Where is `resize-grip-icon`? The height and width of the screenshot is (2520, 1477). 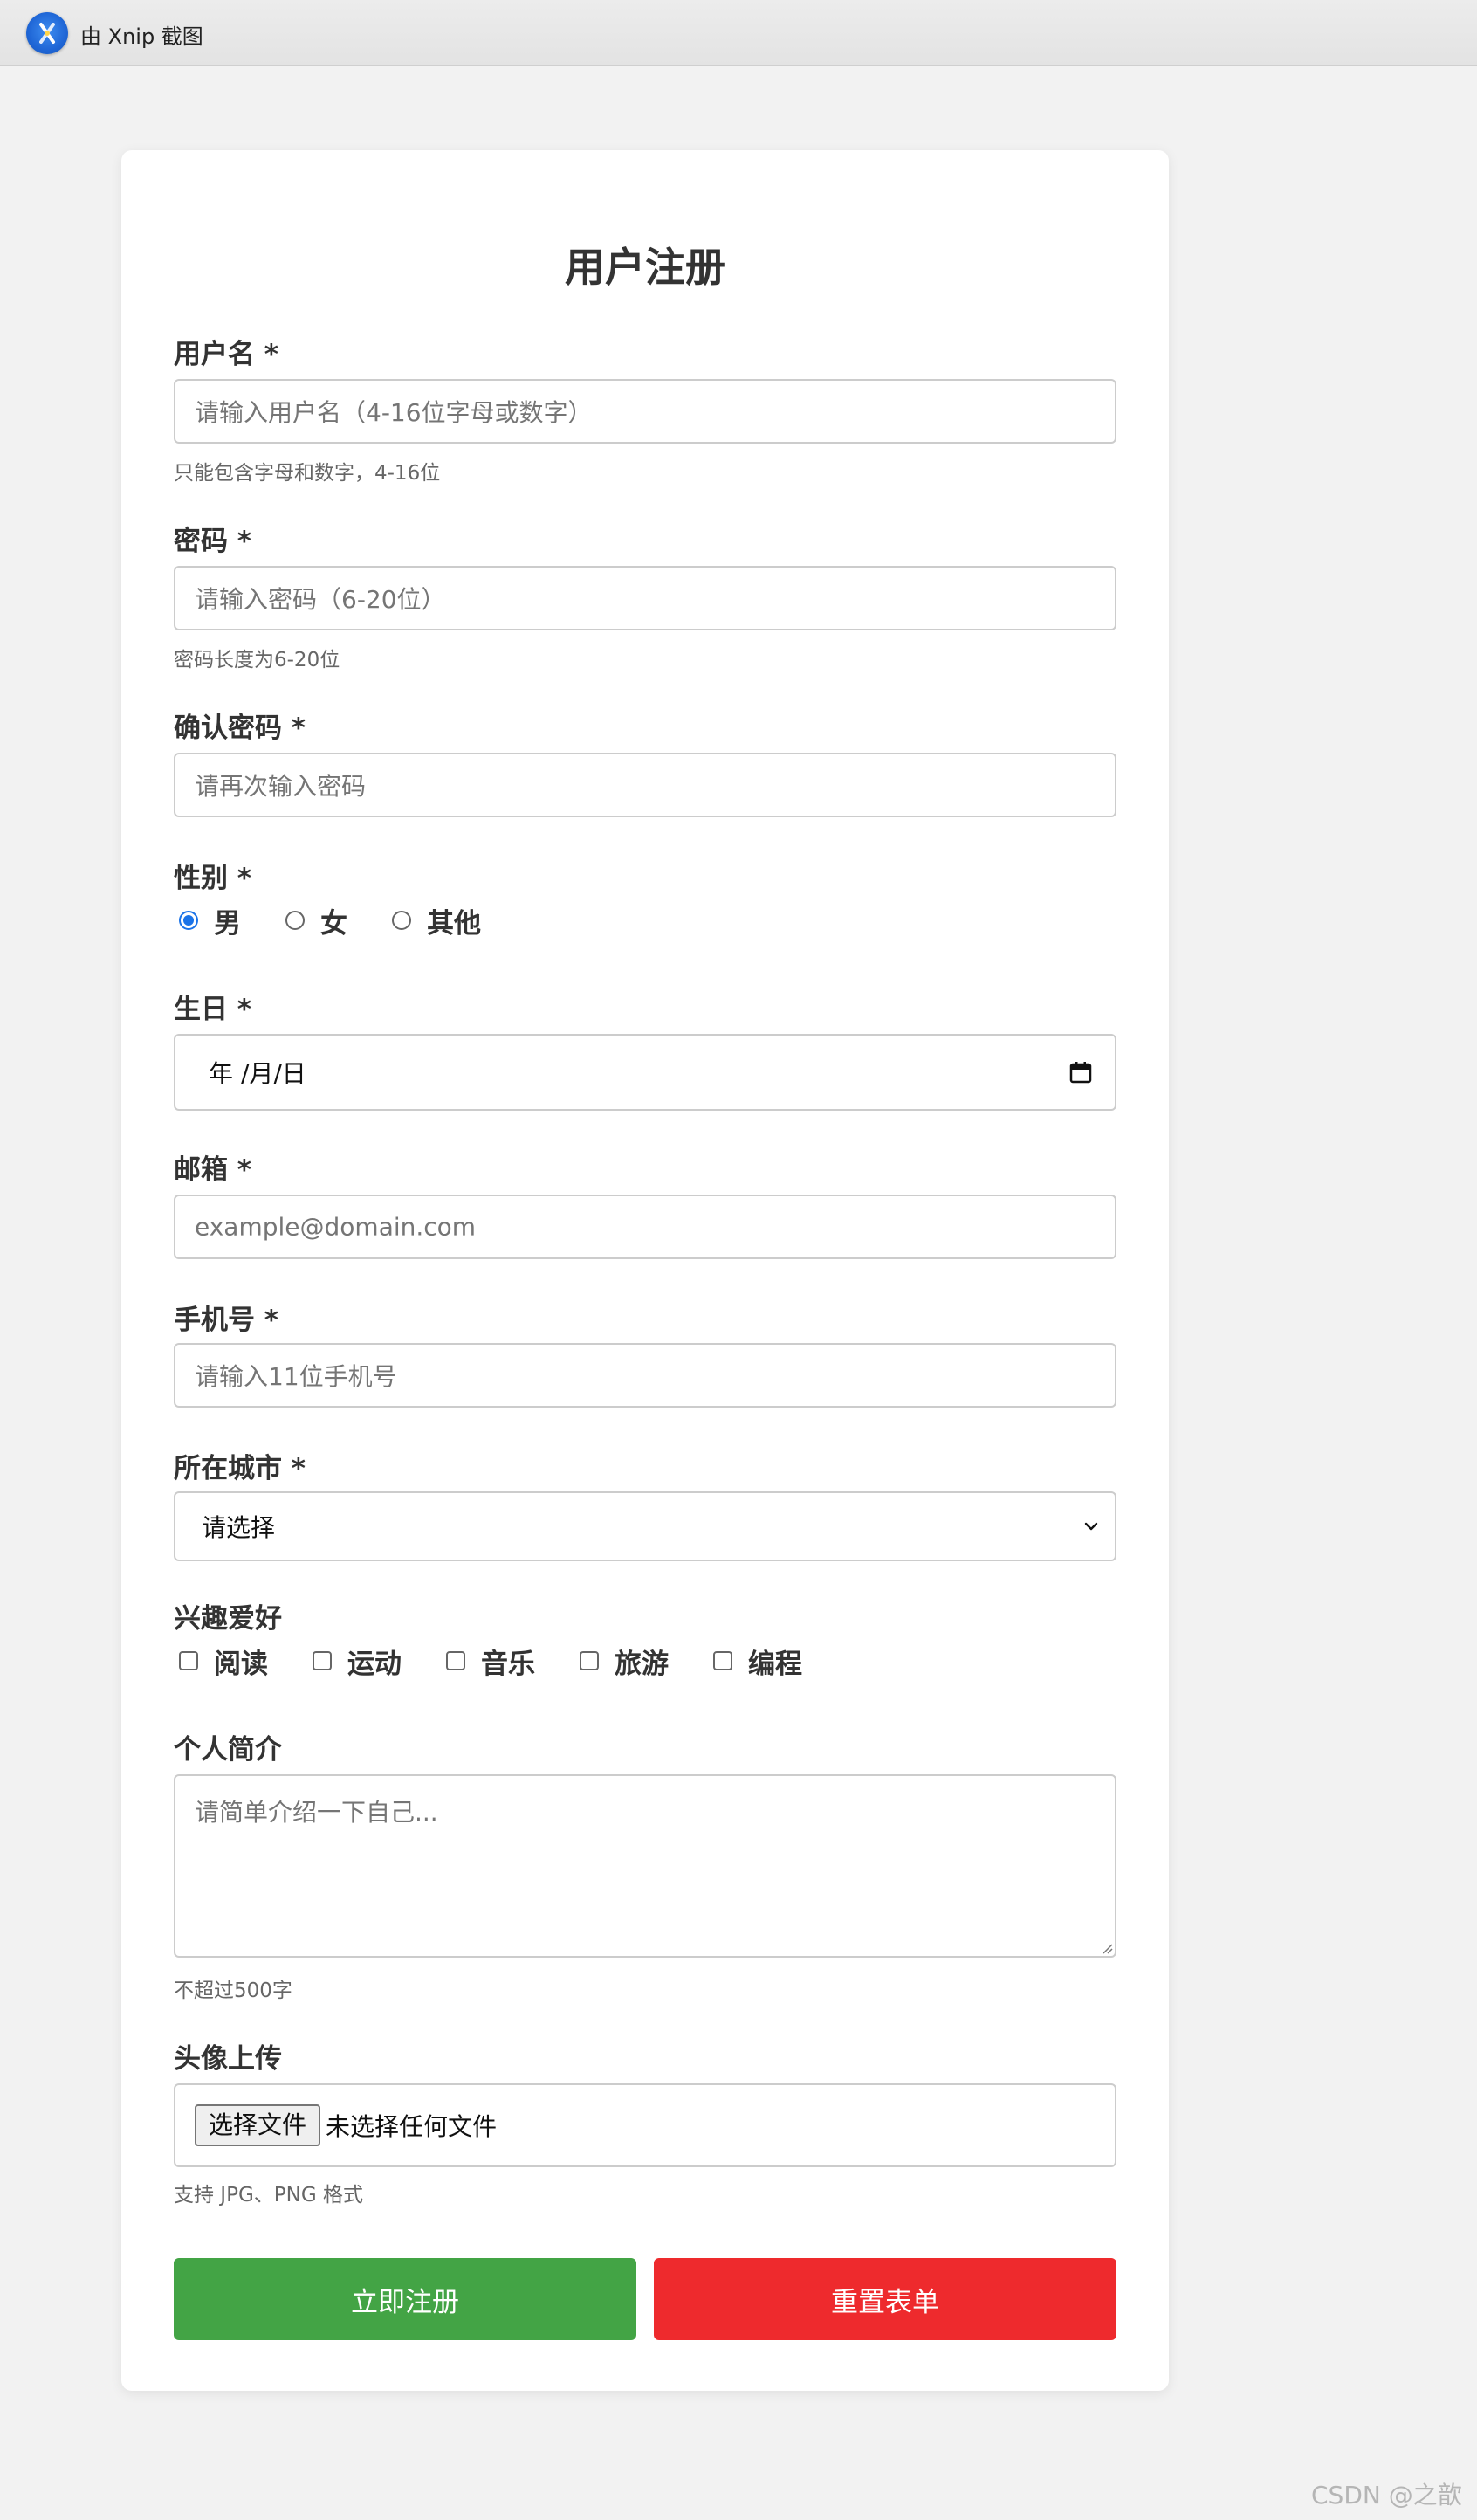
resize-grip-icon is located at coordinates (1106, 1947).